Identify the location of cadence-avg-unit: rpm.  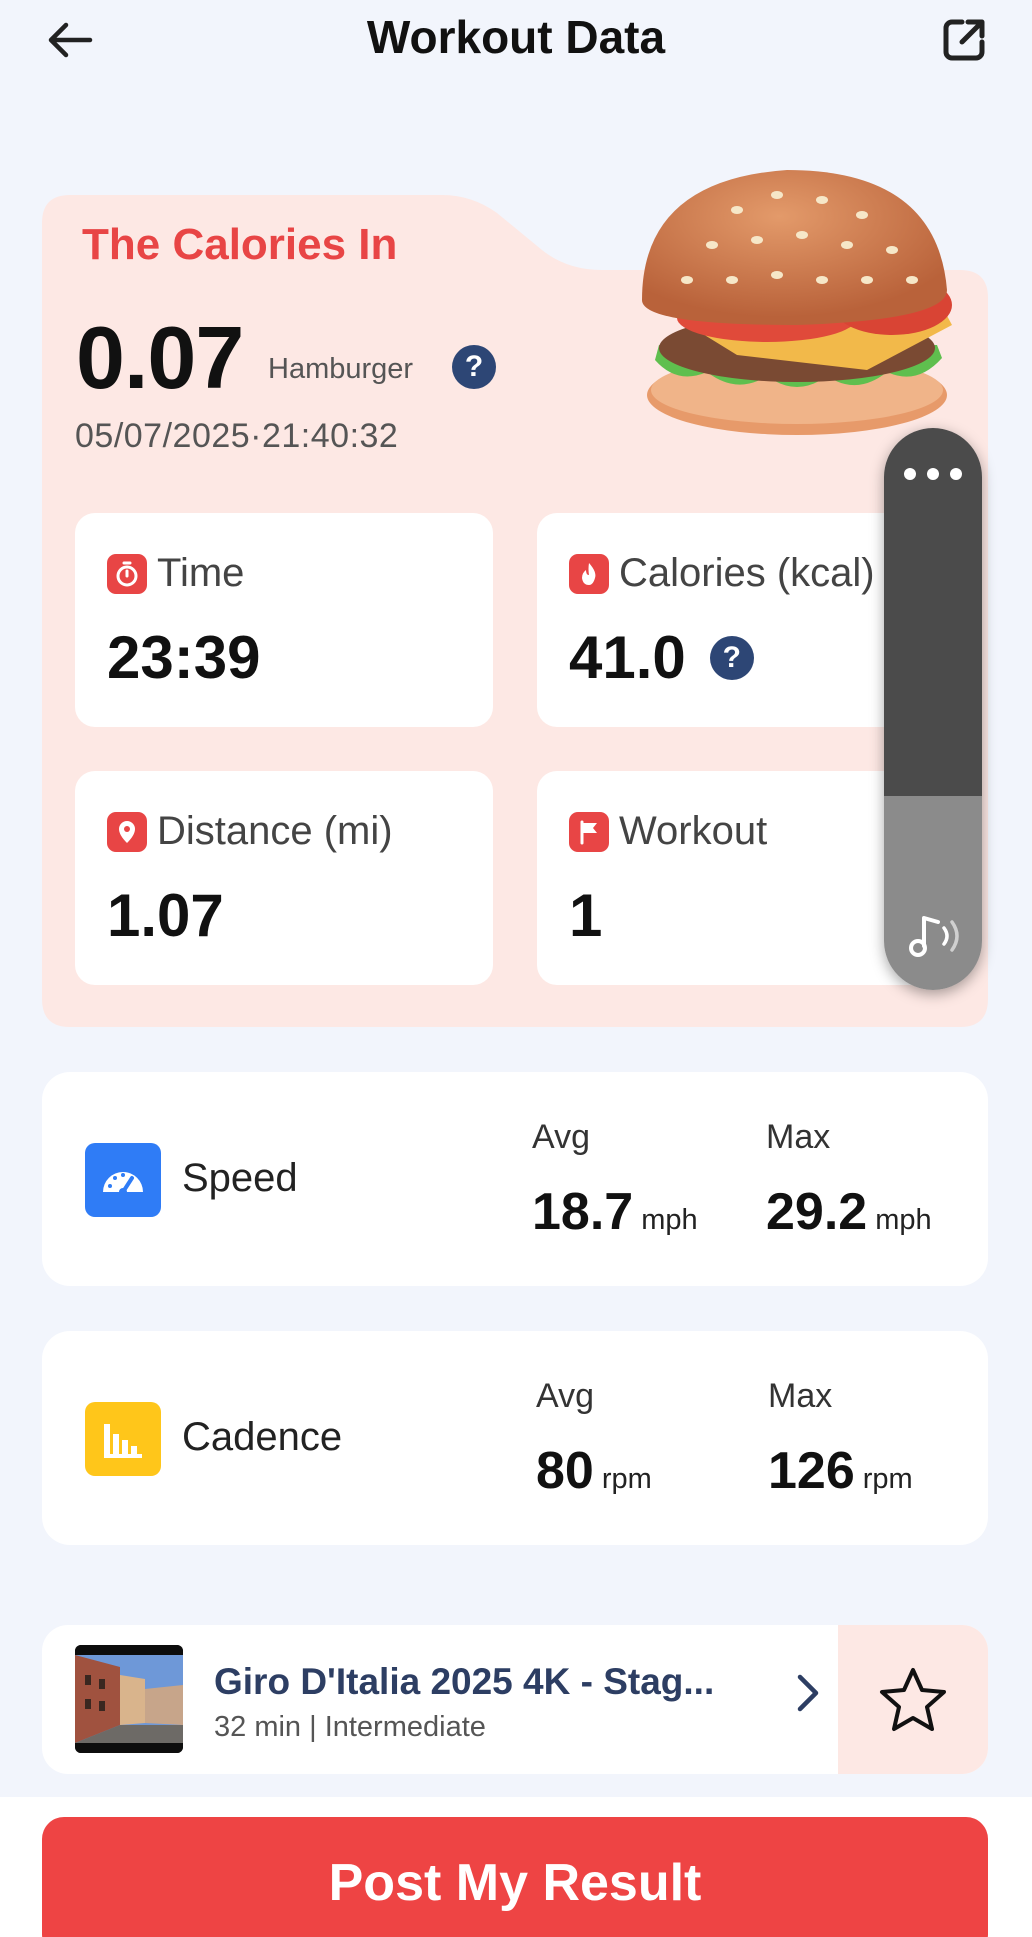
(626, 1479).